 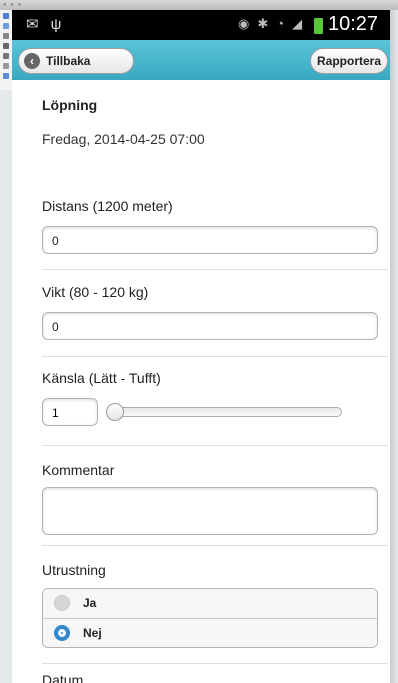 I want to click on eye-icon: ◉, so click(x=244, y=23).